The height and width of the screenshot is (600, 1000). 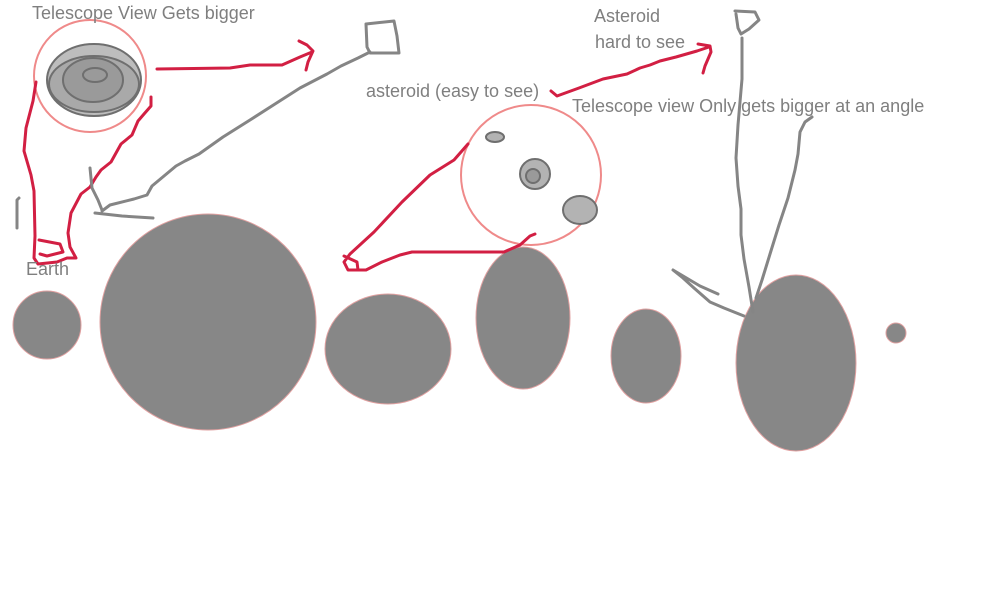 I want to click on gray-hook-left, so click(x=96, y=189).